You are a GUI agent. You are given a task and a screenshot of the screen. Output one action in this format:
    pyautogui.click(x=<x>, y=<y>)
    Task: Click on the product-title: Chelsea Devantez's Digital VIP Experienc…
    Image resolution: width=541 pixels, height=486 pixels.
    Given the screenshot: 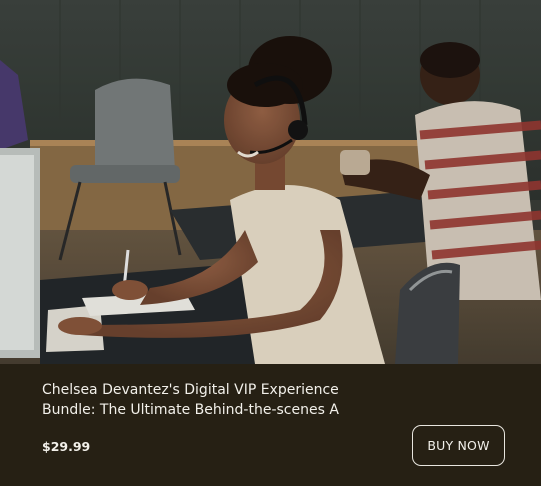 What is the action you would take?
    pyautogui.click(x=202, y=400)
    